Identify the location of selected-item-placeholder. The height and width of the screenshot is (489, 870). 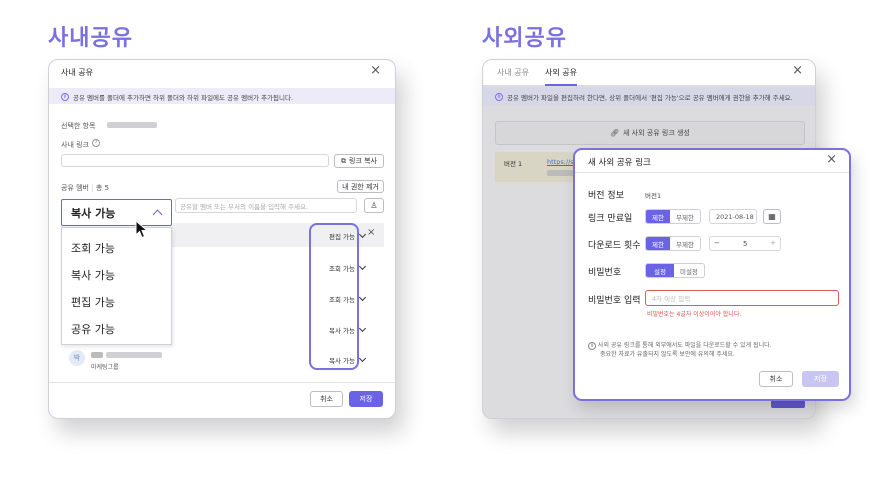
(132, 125).